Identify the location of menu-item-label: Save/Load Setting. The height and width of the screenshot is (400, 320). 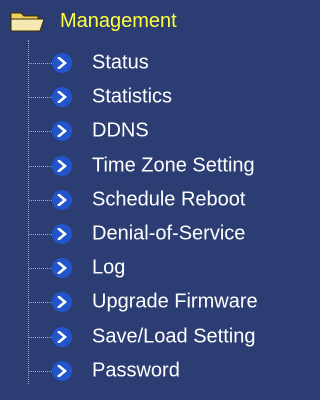
(174, 336).